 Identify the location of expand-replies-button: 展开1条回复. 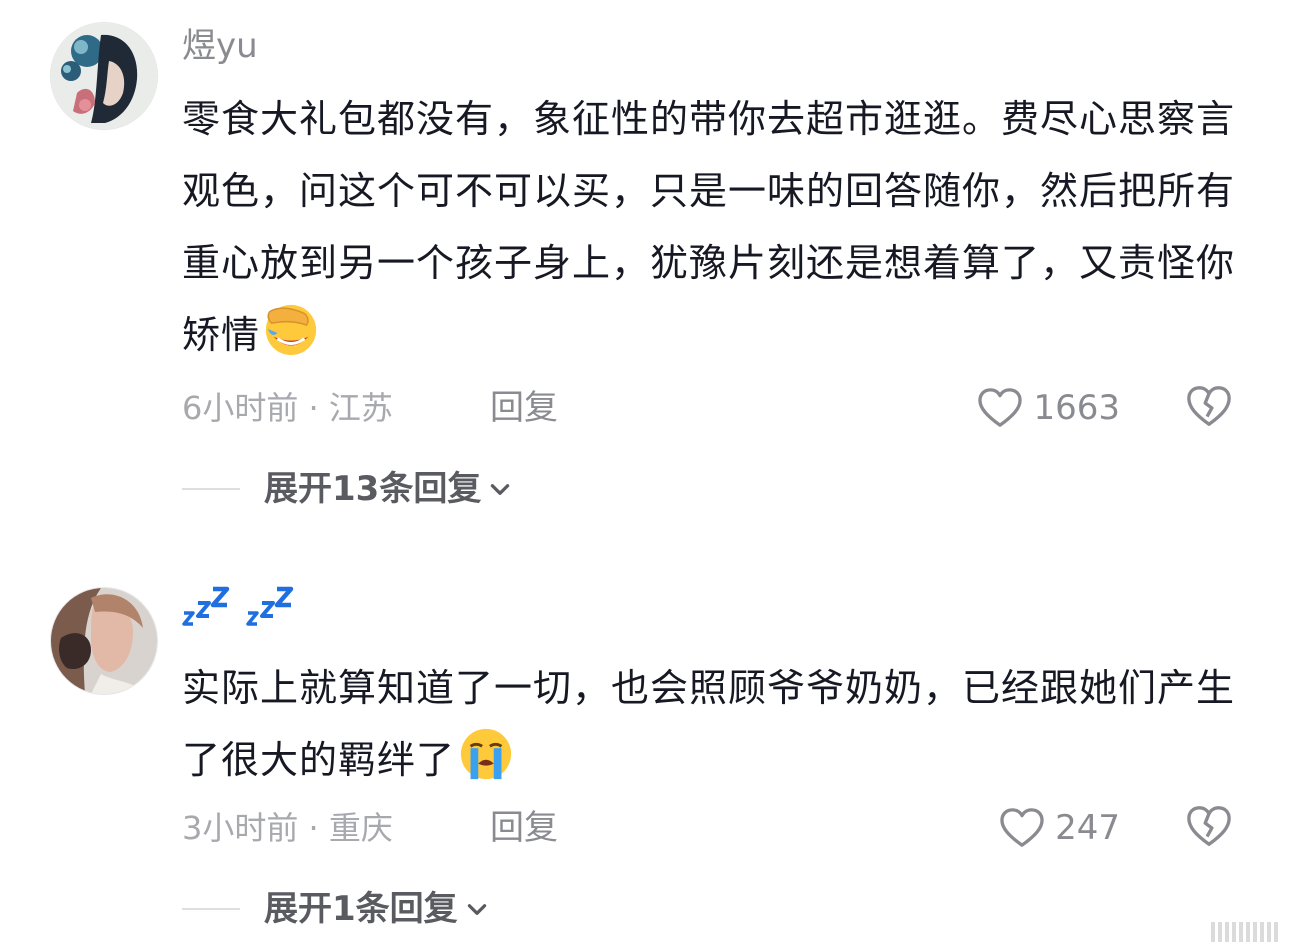
(377, 909).